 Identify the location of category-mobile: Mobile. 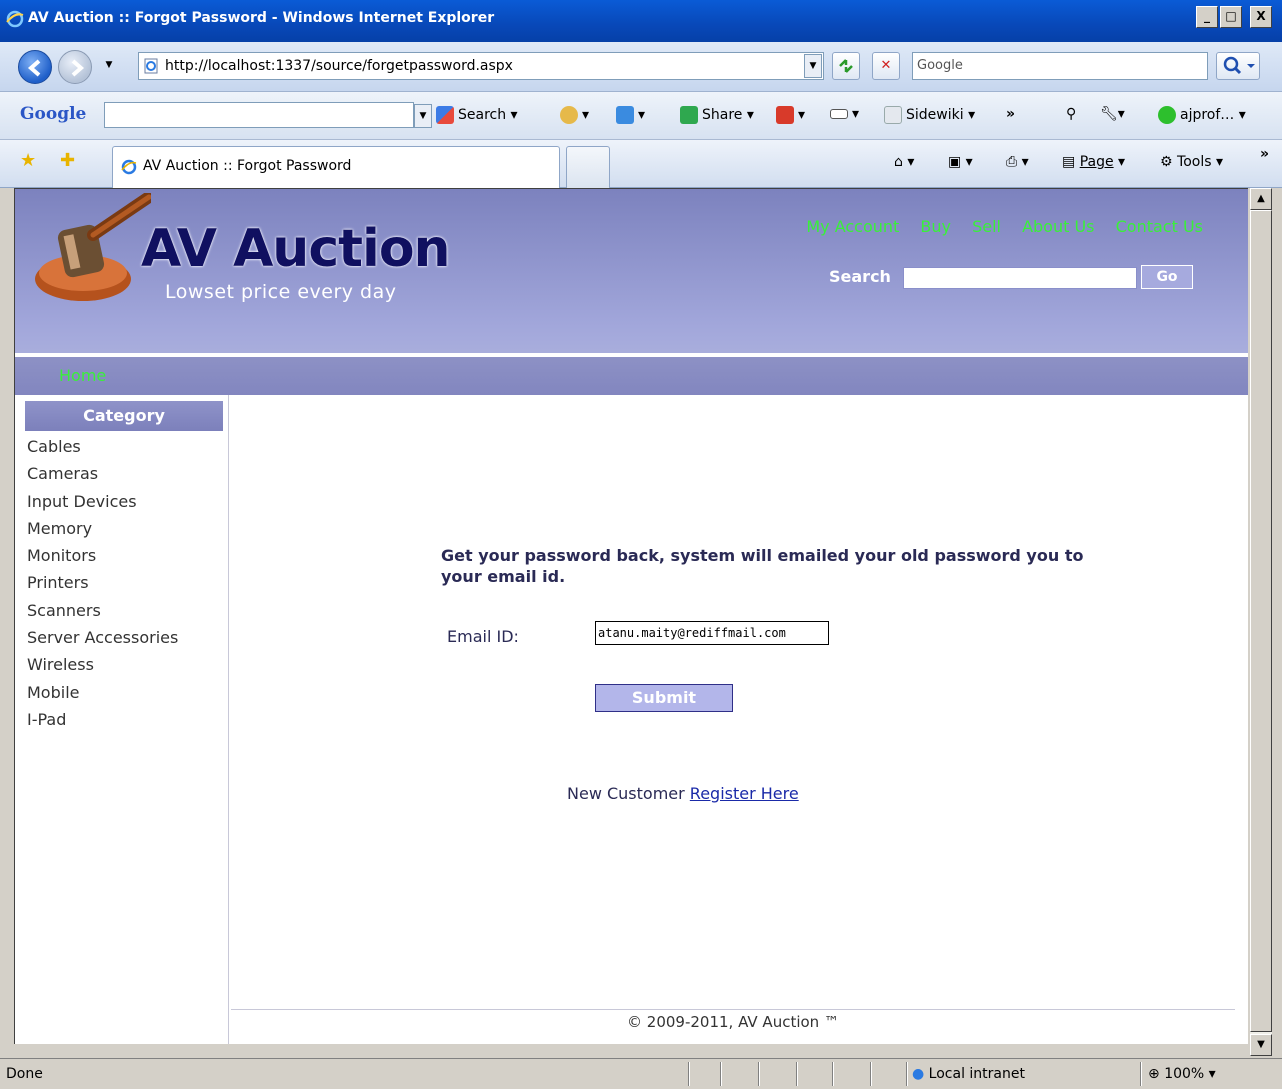
(102, 692).